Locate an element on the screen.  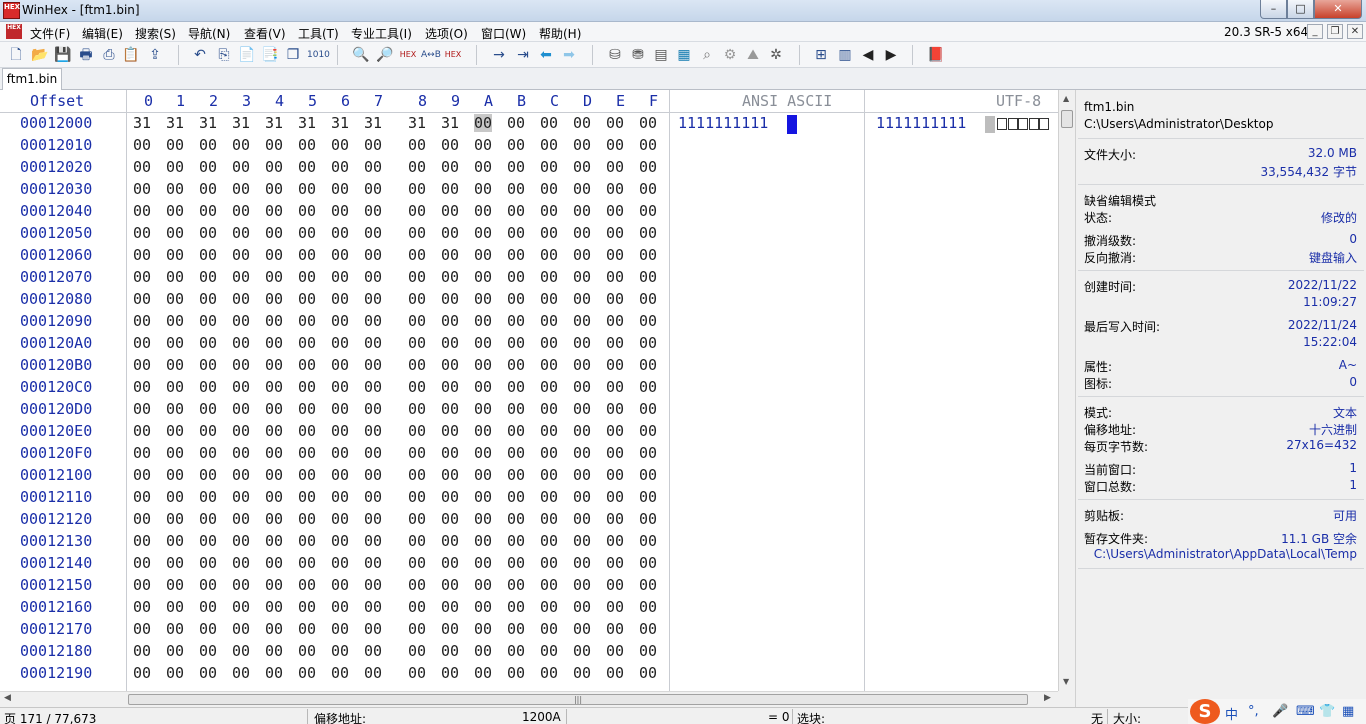
print-preview-icon: ⎙ is located at coordinates (109, 55).